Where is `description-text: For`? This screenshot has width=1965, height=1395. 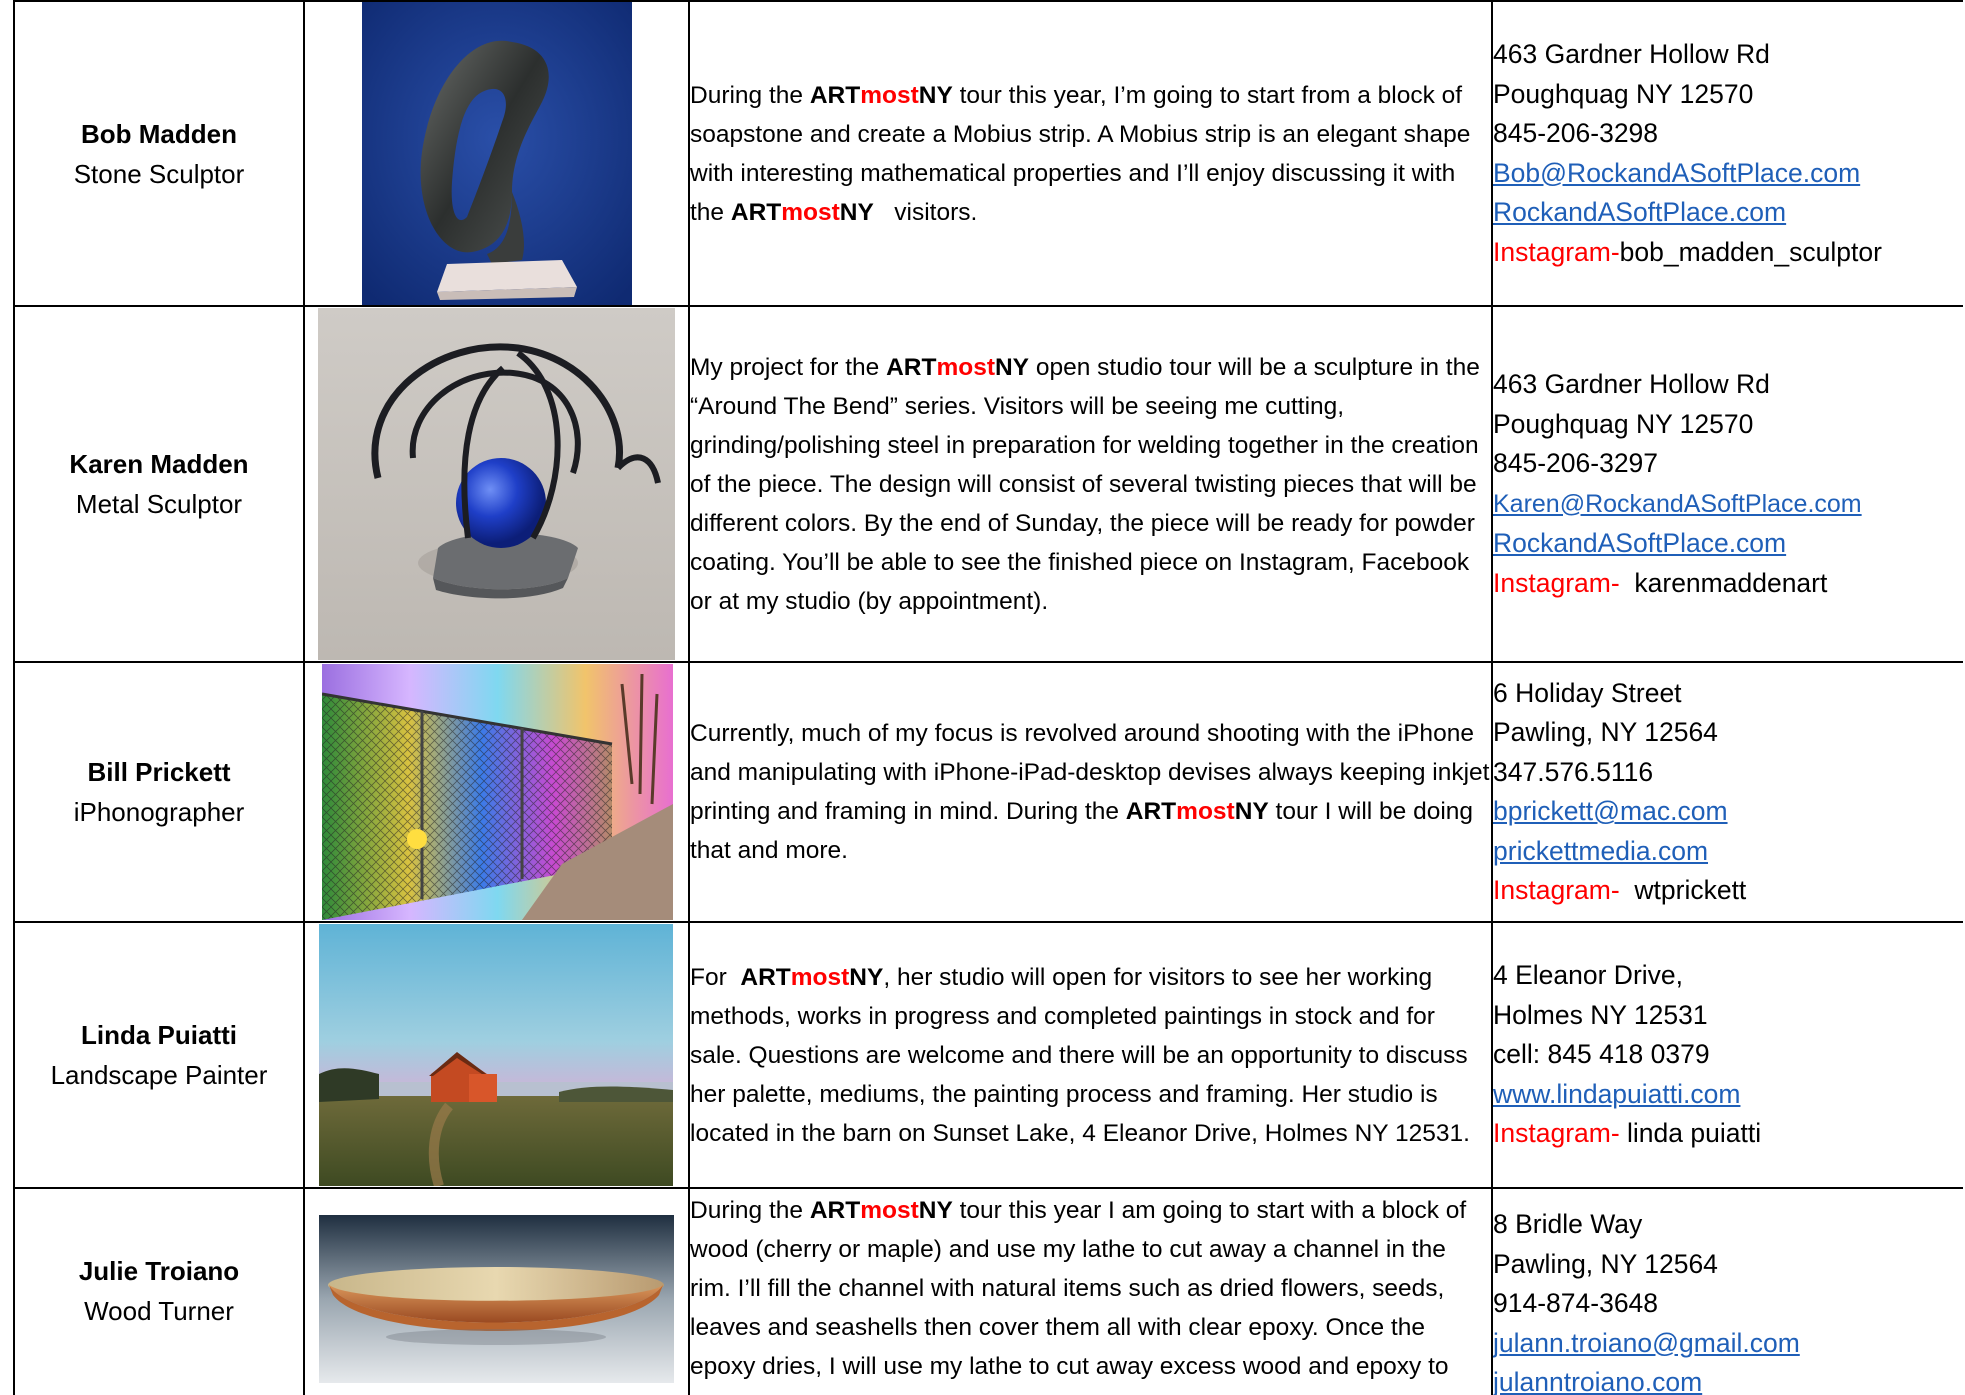 description-text: For is located at coordinates (715, 977).